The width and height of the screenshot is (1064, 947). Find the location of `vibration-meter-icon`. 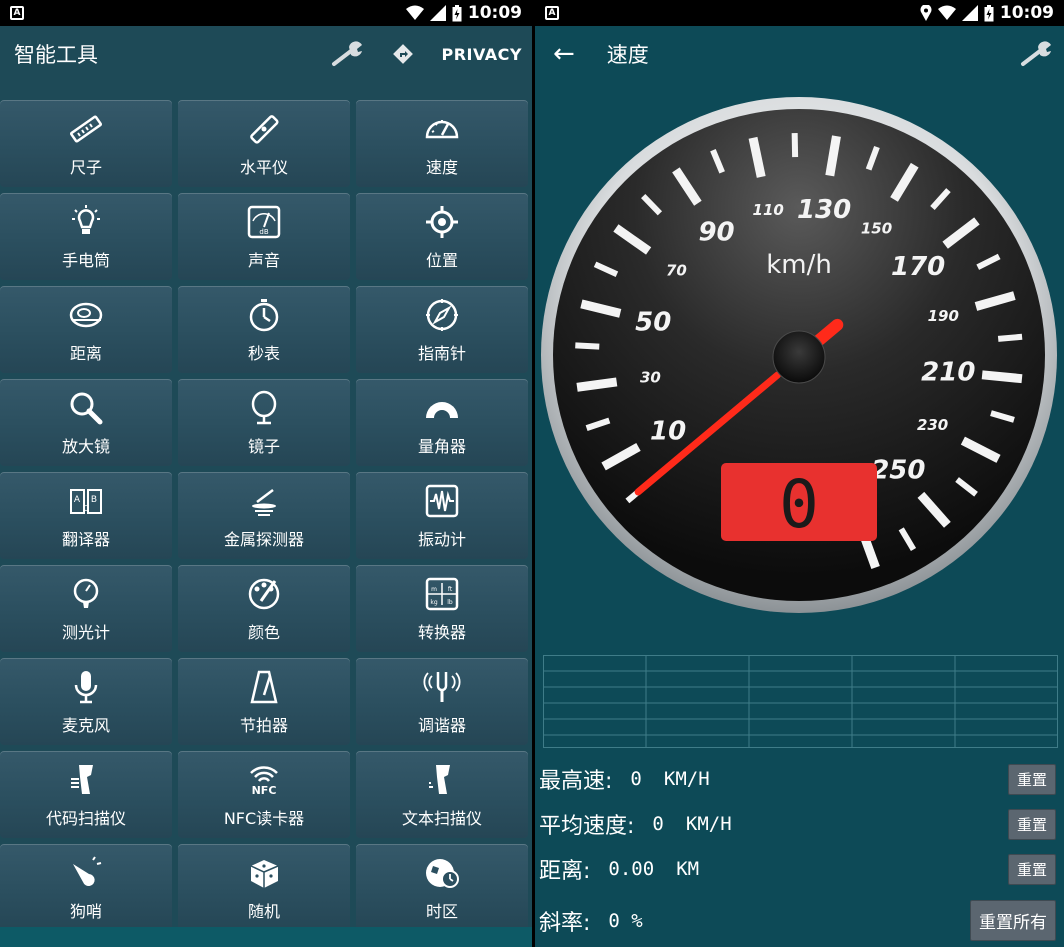

vibration-meter-icon is located at coordinates (442, 500).